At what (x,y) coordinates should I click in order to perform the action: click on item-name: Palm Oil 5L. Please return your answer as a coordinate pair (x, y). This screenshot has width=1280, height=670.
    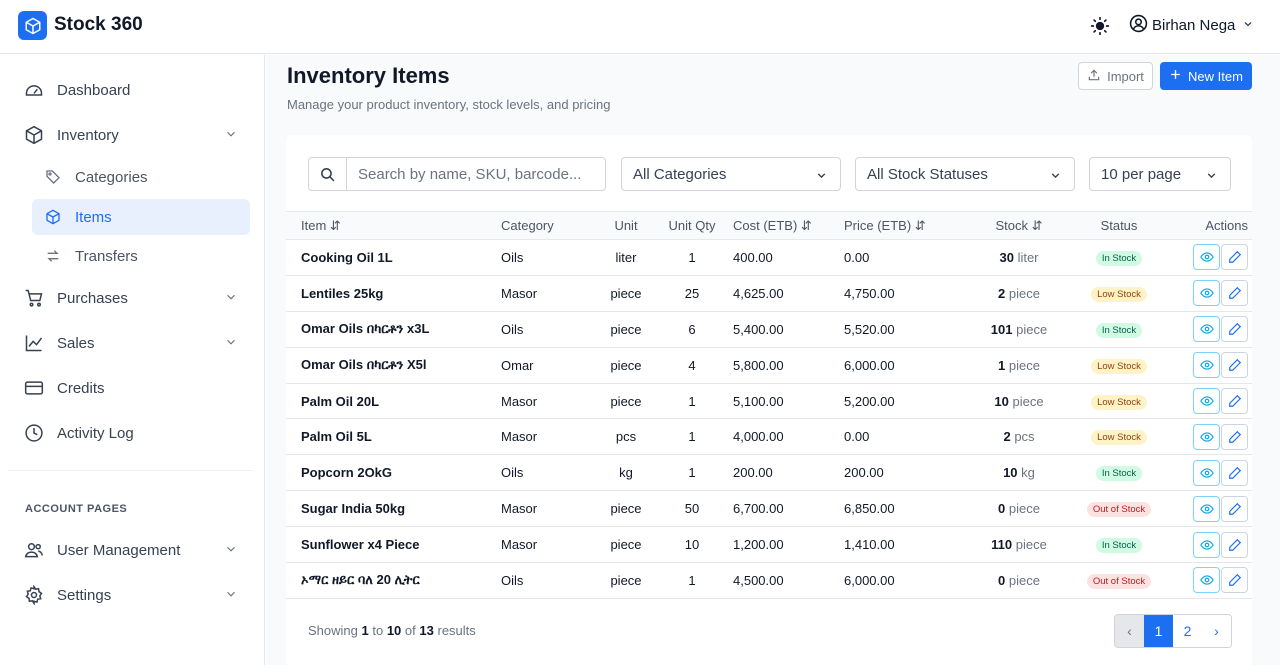
    Looking at the image, I should click on (393, 437).